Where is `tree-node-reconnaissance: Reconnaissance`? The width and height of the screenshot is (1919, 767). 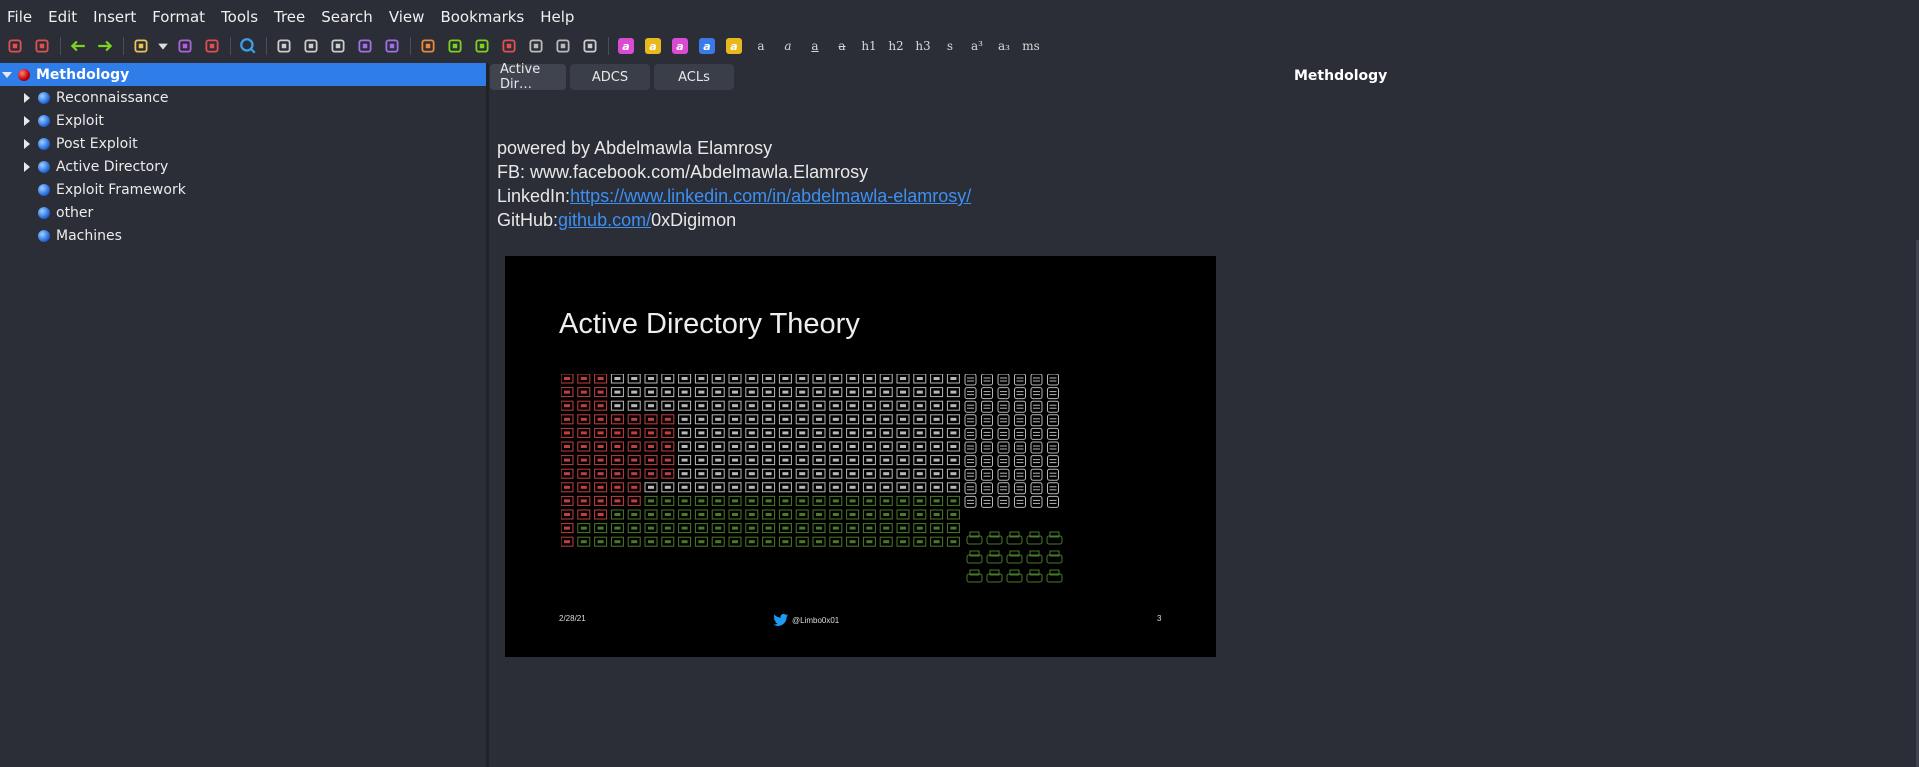
tree-node-reconnaissance: Reconnaissance is located at coordinates (243, 97).